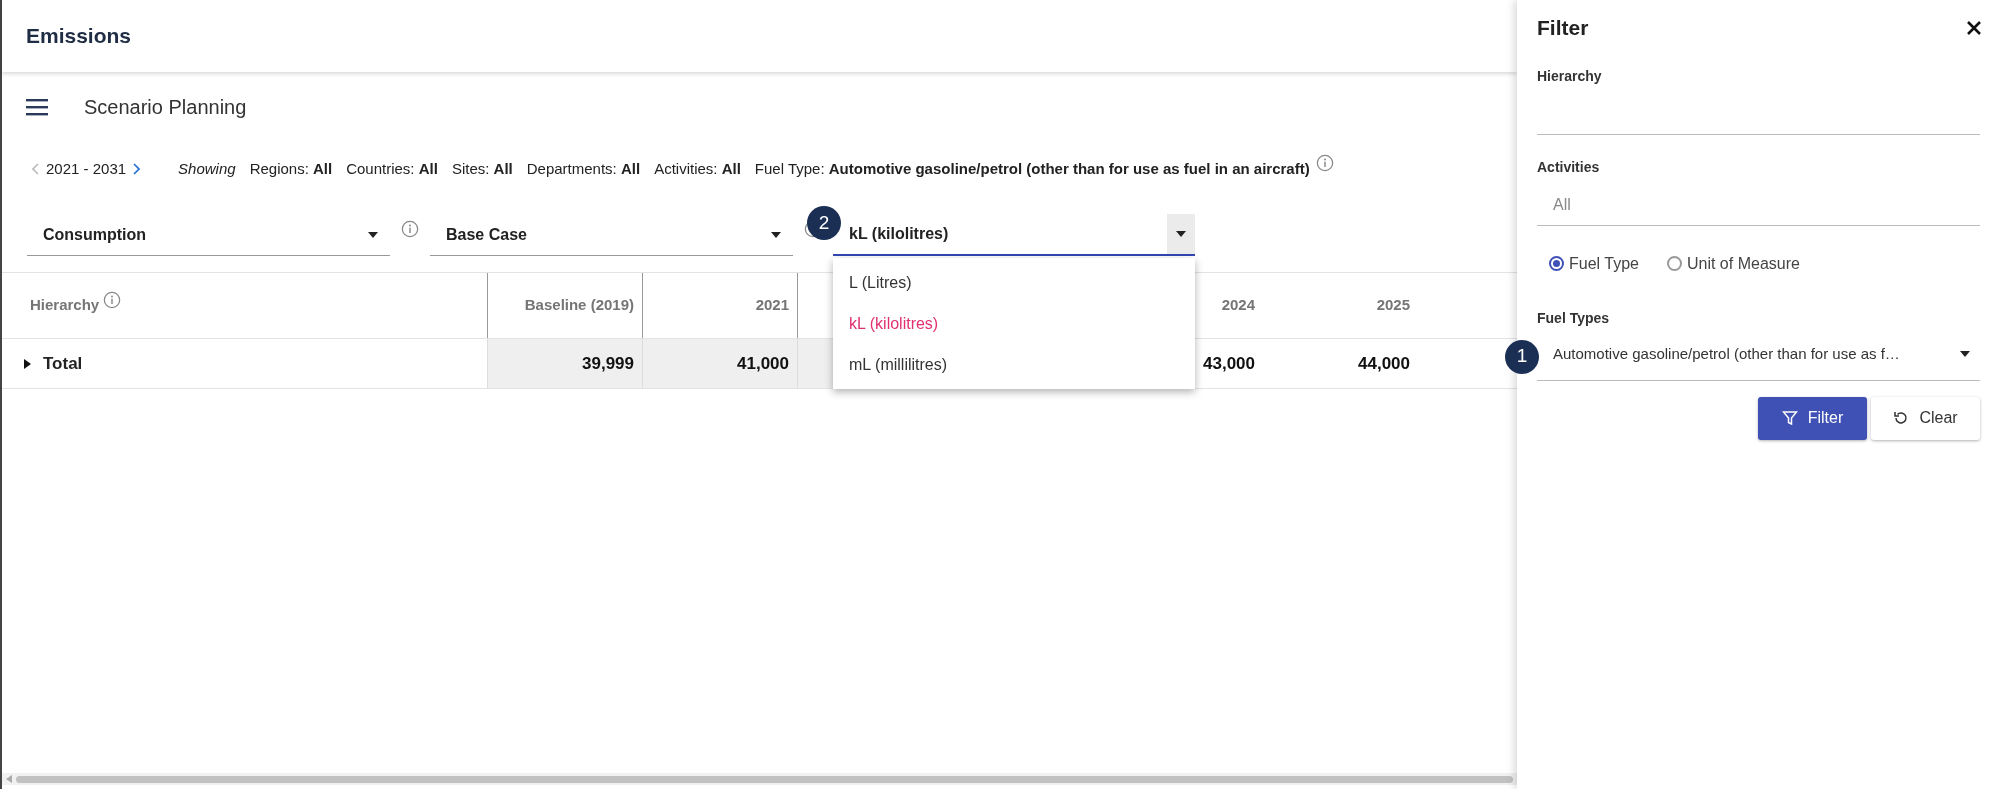 Image resolution: width=2000 pixels, height=789 pixels. Describe the element at coordinates (1974, 27) in the screenshot. I see `close-icon` at that location.